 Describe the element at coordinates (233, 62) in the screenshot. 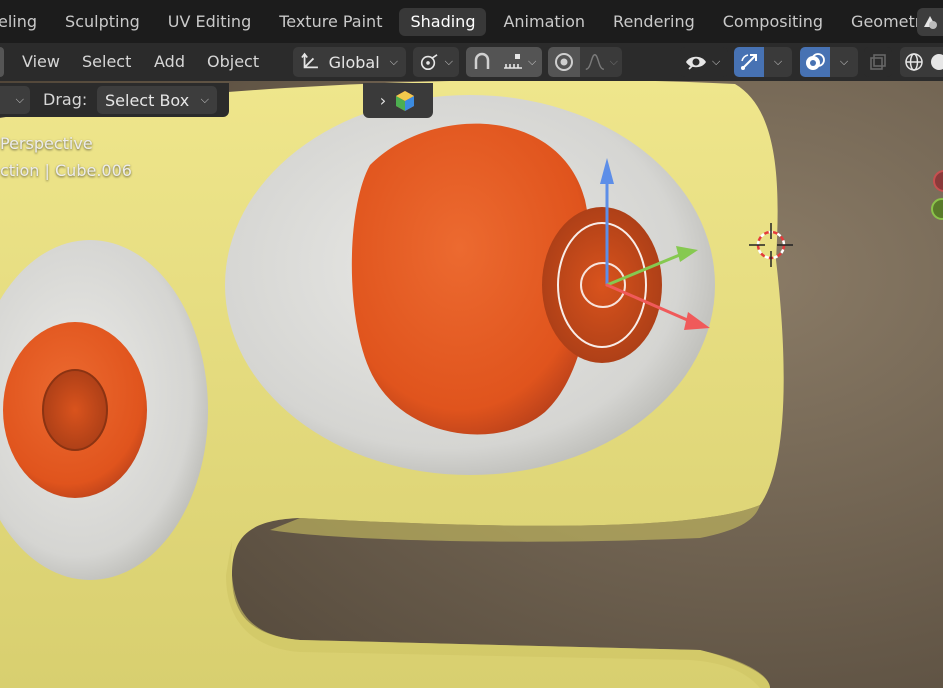

I see `menu-object: Object` at that location.